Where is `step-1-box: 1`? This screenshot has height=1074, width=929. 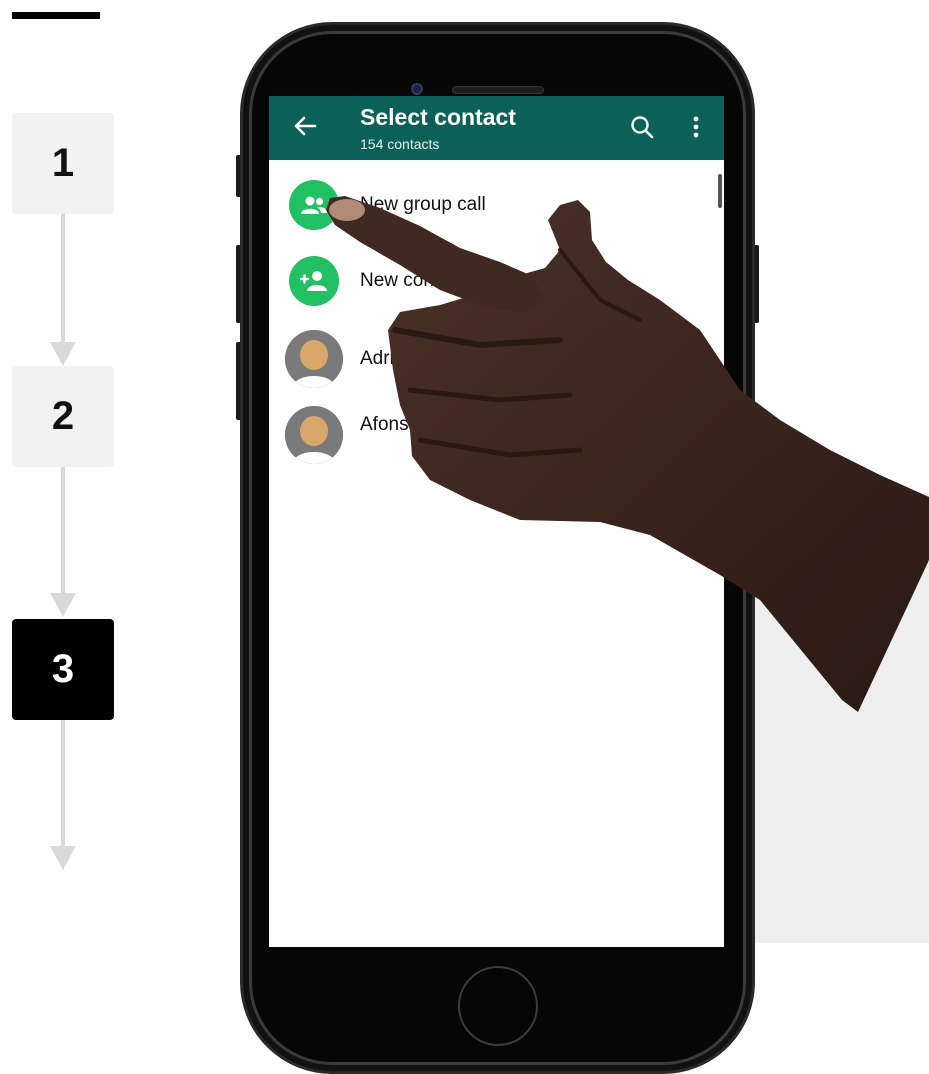
step-1-box: 1 is located at coordinates (63, 163).